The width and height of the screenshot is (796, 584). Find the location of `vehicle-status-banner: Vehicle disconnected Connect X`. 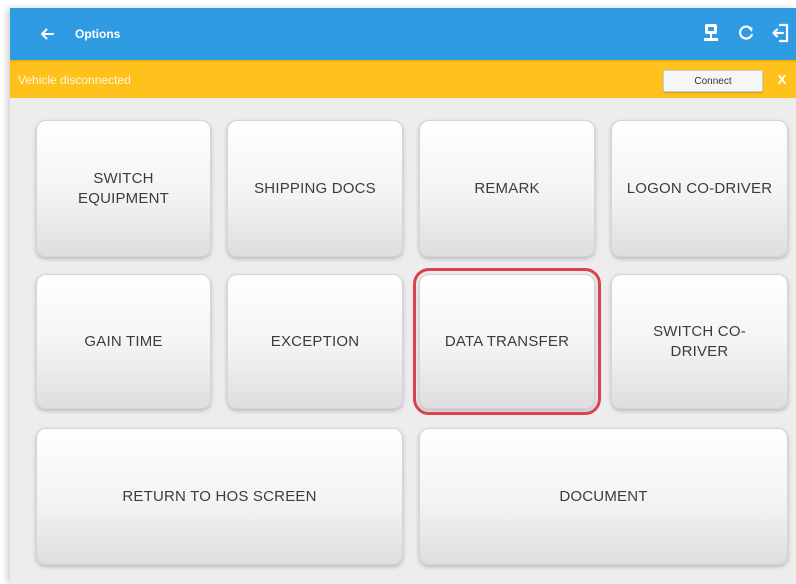

vehicle-status-banner: Vehicle disconnected Connect X is located at coordinates (403, 79).